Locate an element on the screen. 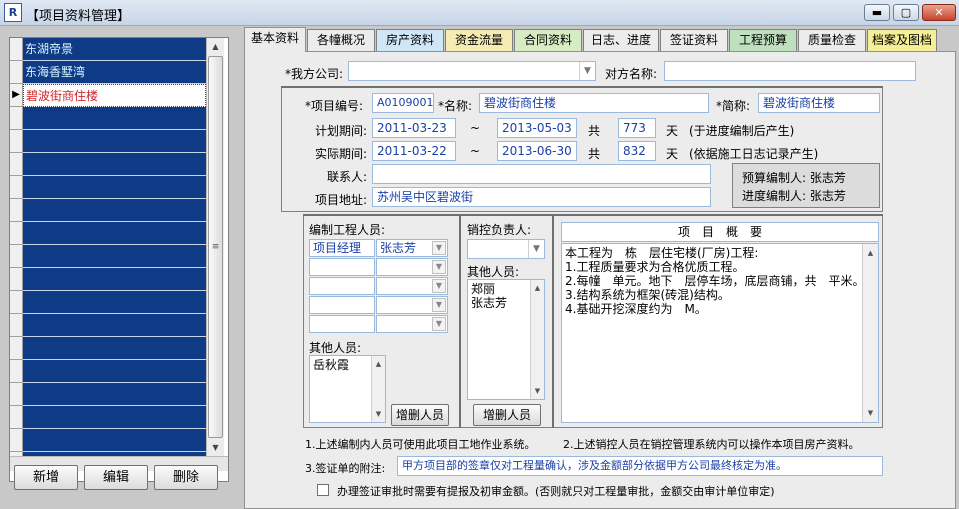 Image resolution: width=959 pixels, height=509 pixels. tab-3: 资金流量 is located at coordinates (479, 40).